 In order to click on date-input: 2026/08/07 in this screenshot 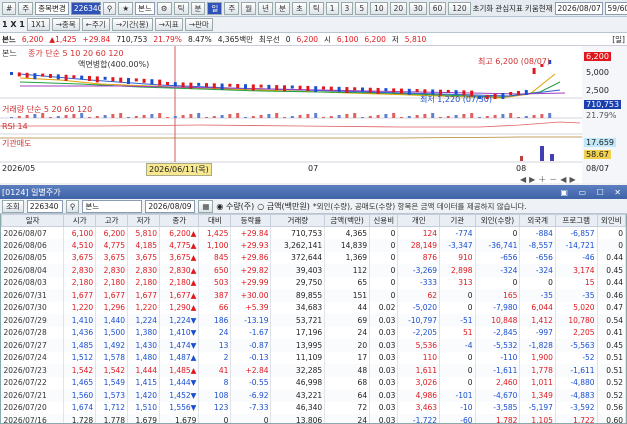, I will do `click(578, 8)`.